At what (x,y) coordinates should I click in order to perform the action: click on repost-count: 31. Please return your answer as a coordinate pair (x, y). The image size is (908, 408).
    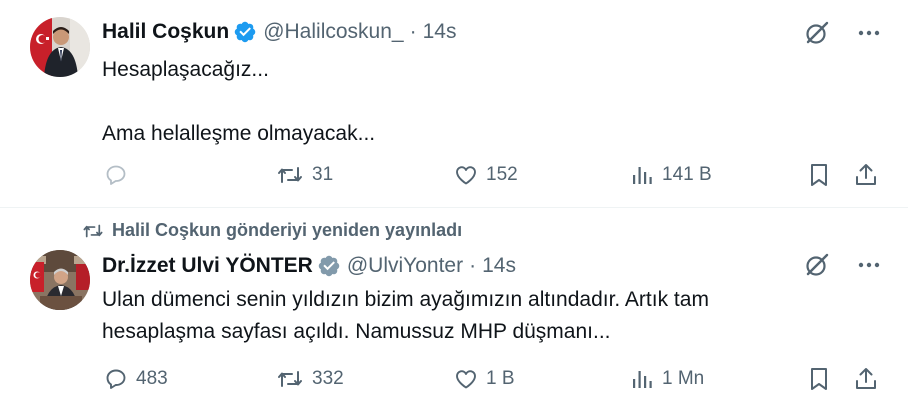
    Looking at the image, I should click on (323, 174).